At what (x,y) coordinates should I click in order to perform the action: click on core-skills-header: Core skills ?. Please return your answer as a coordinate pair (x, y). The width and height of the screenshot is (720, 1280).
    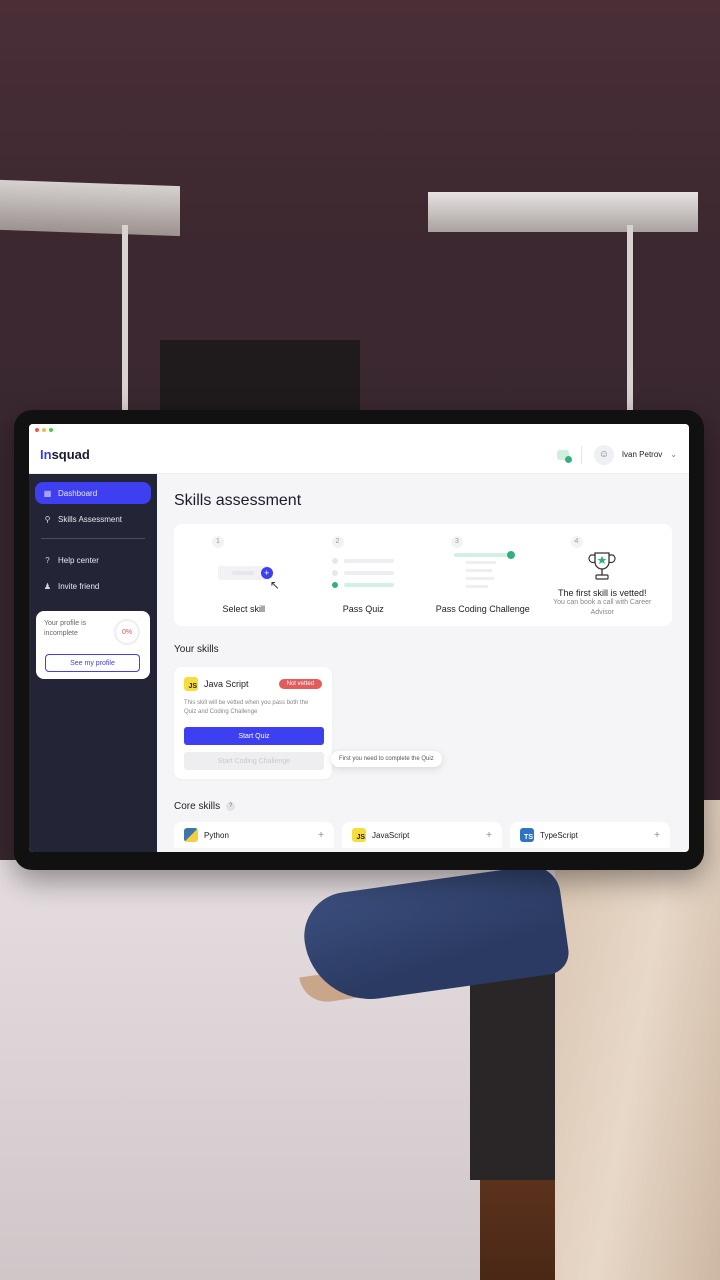
    Looking at the image, I should click on (423, 806).